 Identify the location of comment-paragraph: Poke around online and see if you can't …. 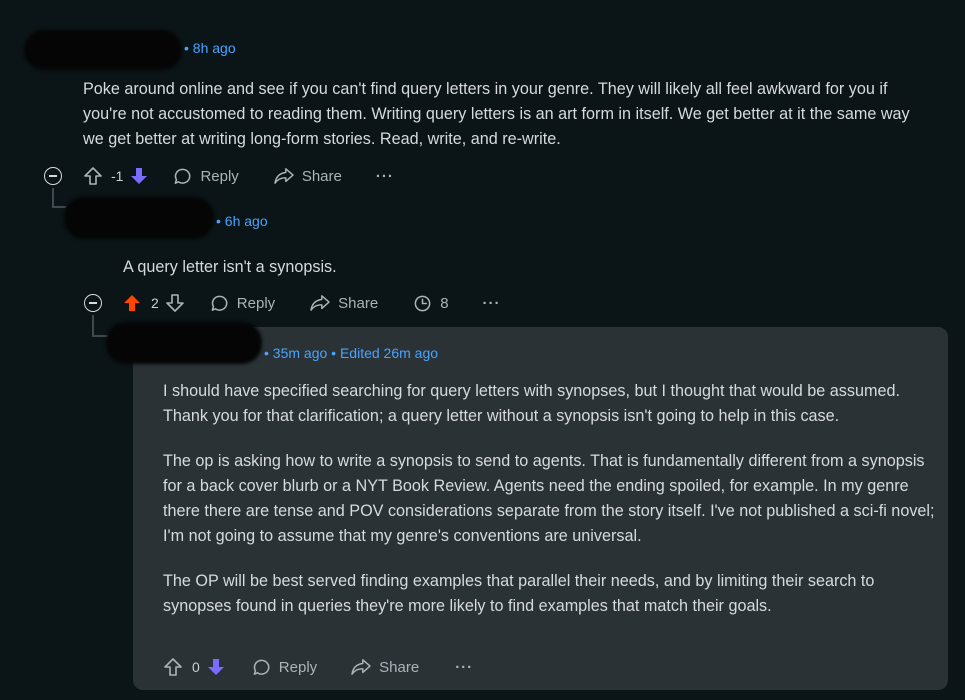
(496, 114).